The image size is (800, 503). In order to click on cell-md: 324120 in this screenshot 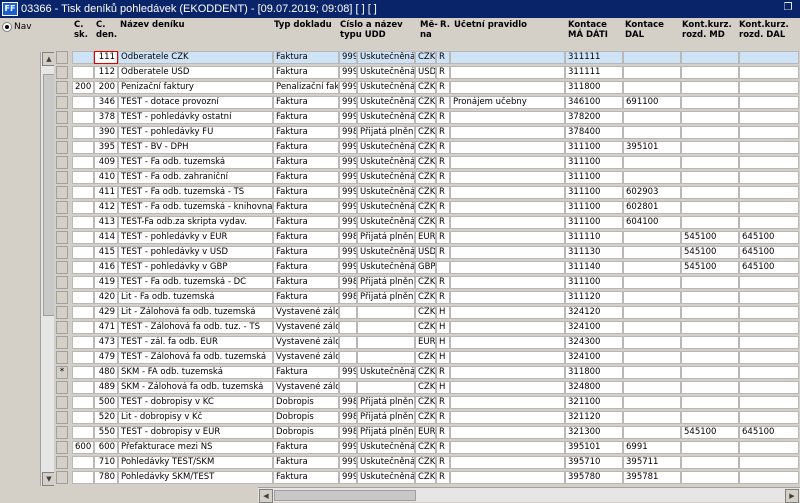, I will do `click(594, 312)`.